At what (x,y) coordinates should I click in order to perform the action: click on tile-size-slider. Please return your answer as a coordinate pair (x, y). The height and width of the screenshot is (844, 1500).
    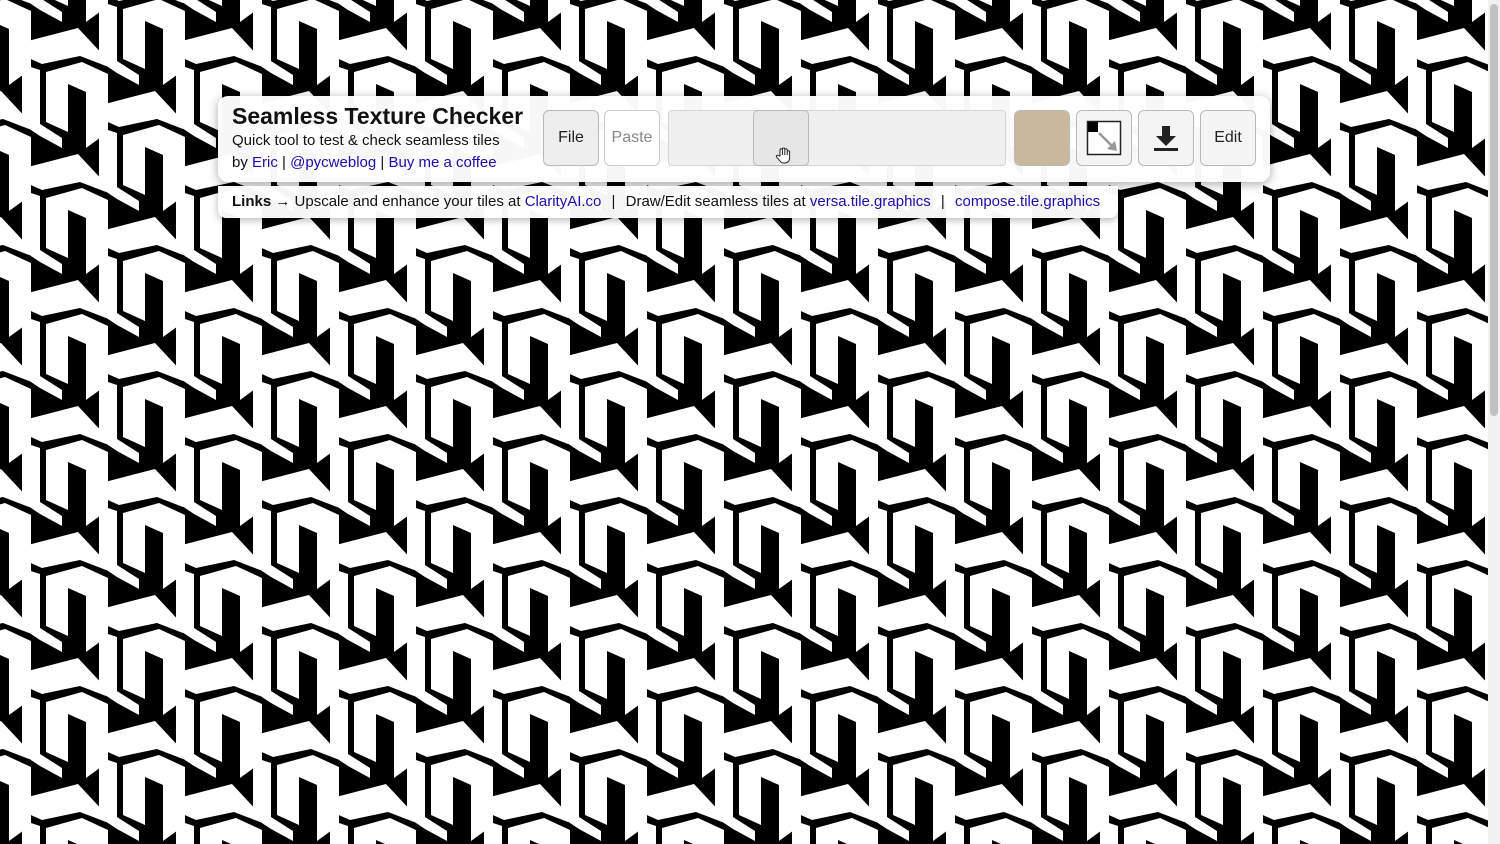
    Looking at the image, I should click on (837, 138).